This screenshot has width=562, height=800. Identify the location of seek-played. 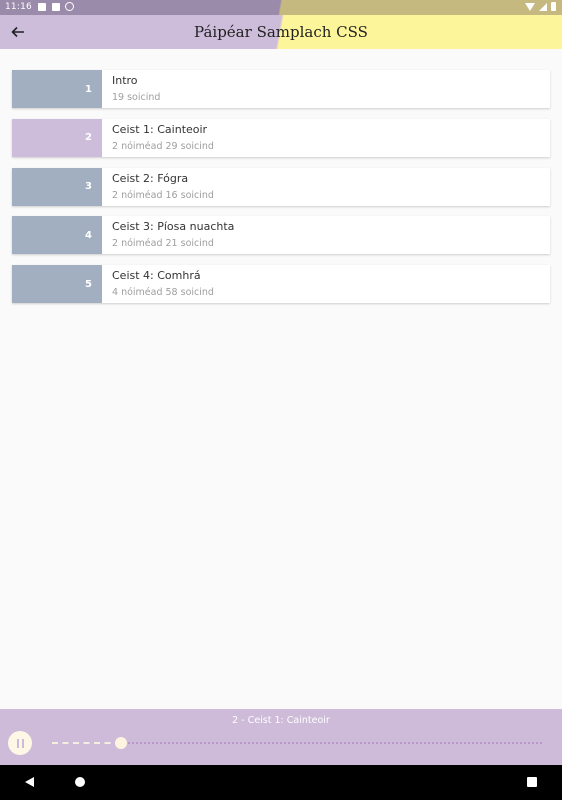
(86, 743).